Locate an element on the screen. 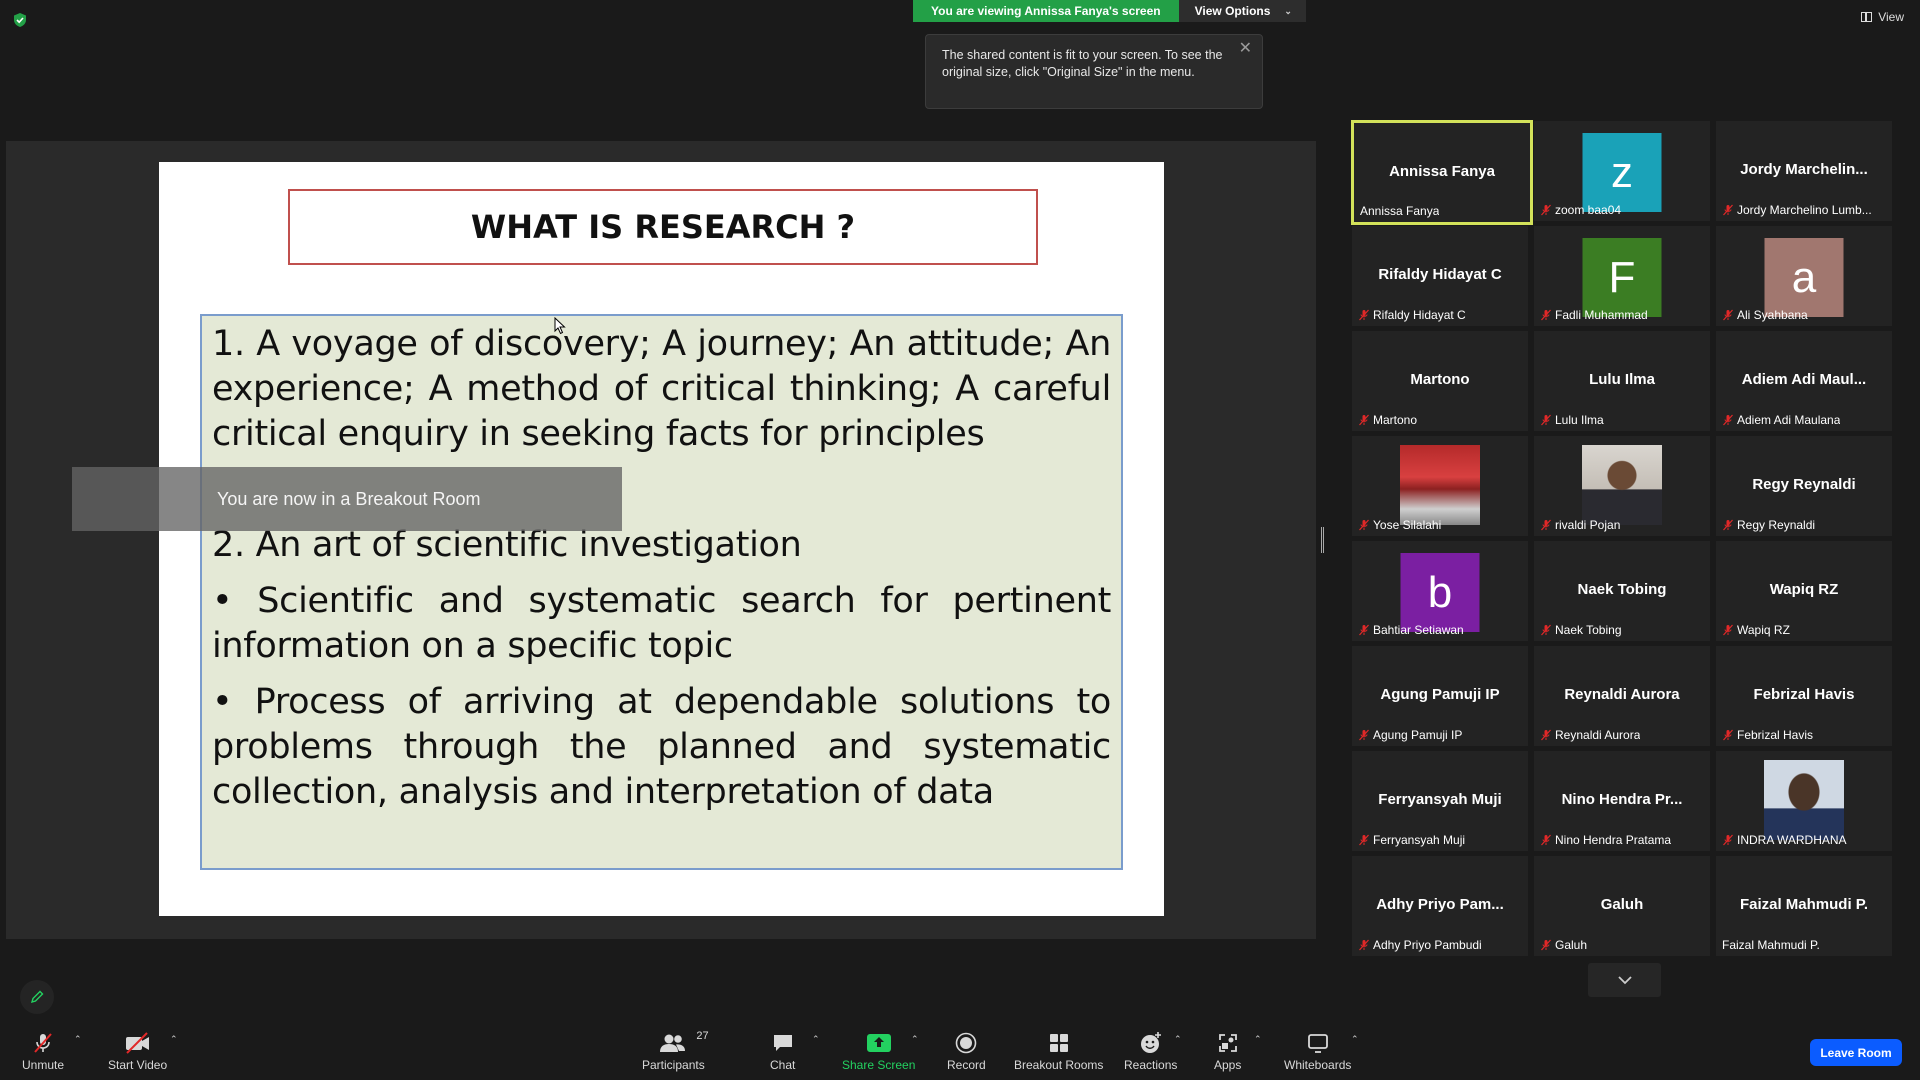 This screenshot has height=1080, width=1920. view-button: View is located at coordinates (1882, 17).